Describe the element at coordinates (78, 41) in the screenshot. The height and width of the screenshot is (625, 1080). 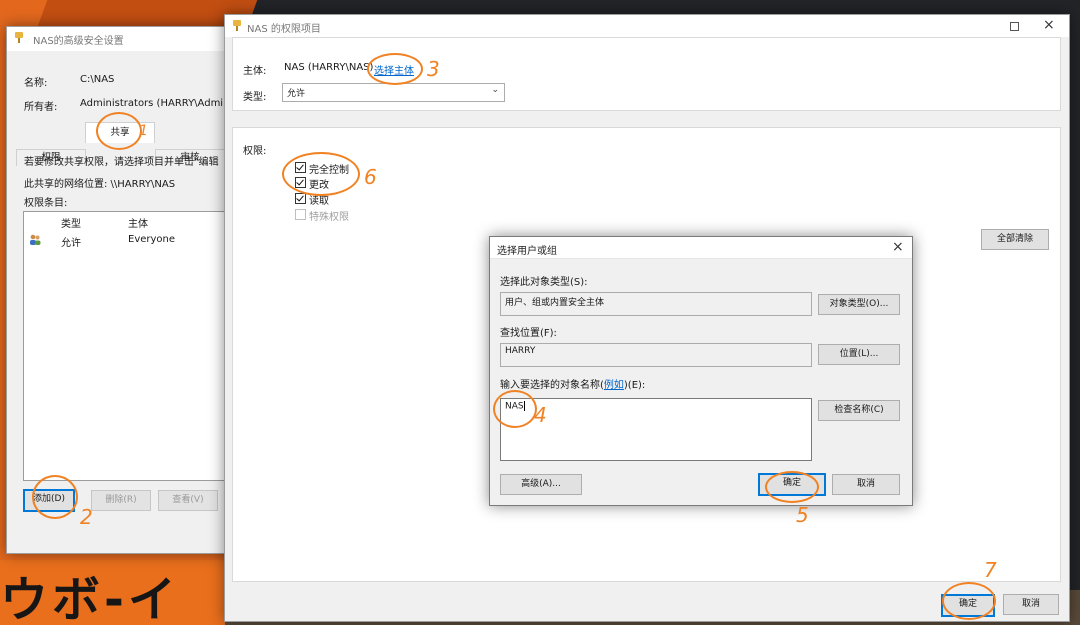
I see `window-title: NAS的高级安全设置` at that location.